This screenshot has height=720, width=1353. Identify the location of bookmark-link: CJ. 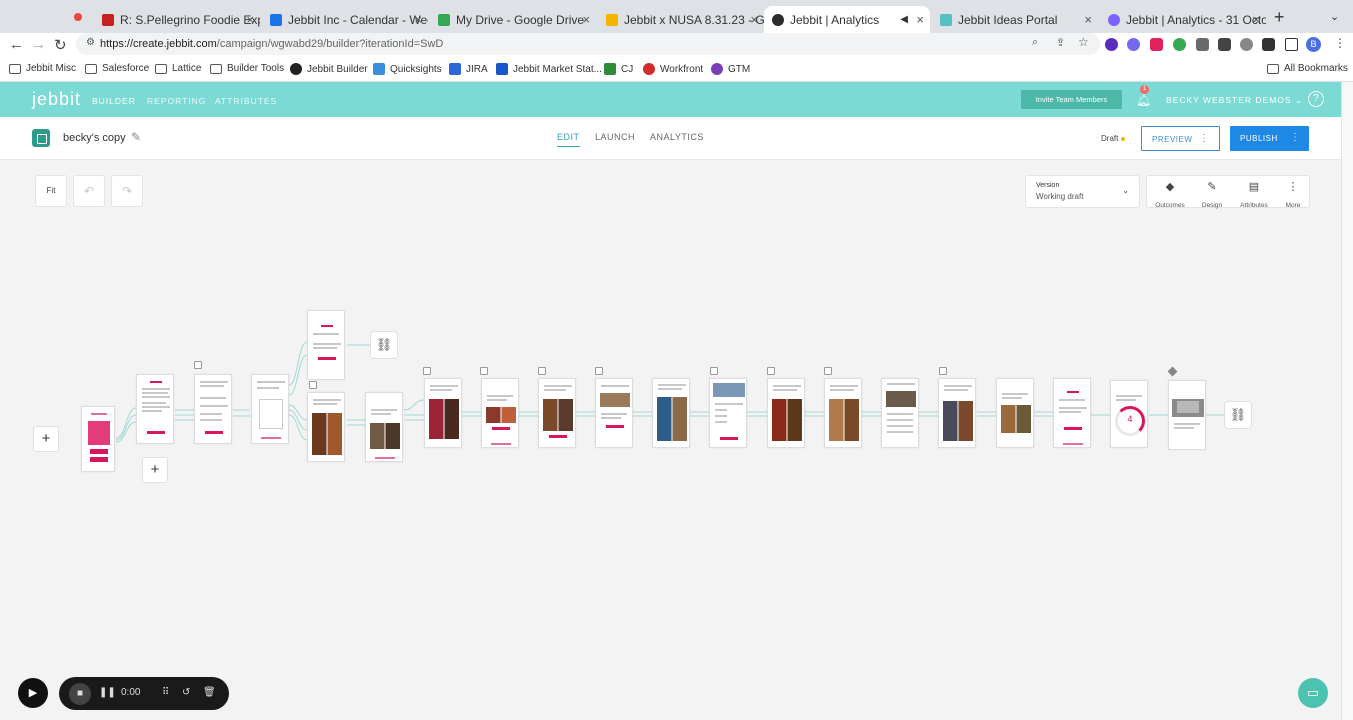
(618, 69).